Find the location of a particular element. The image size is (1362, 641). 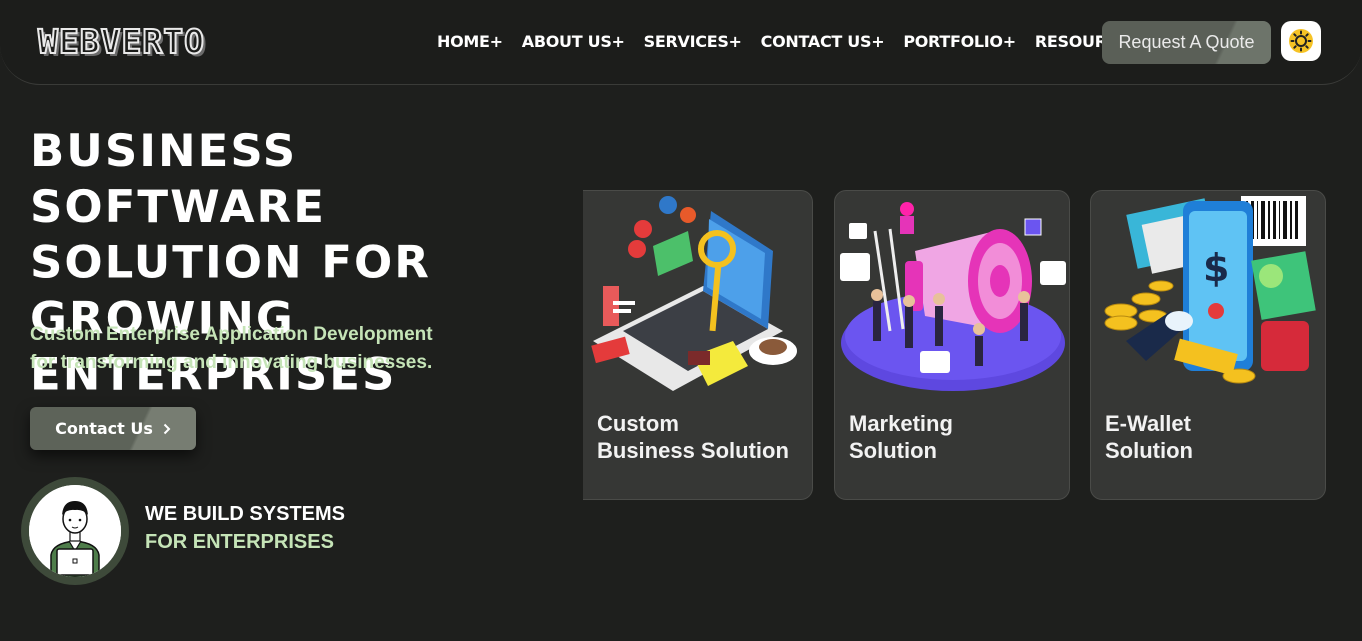

card-title: Custom Business Solution is located at coordinates (693, 437).